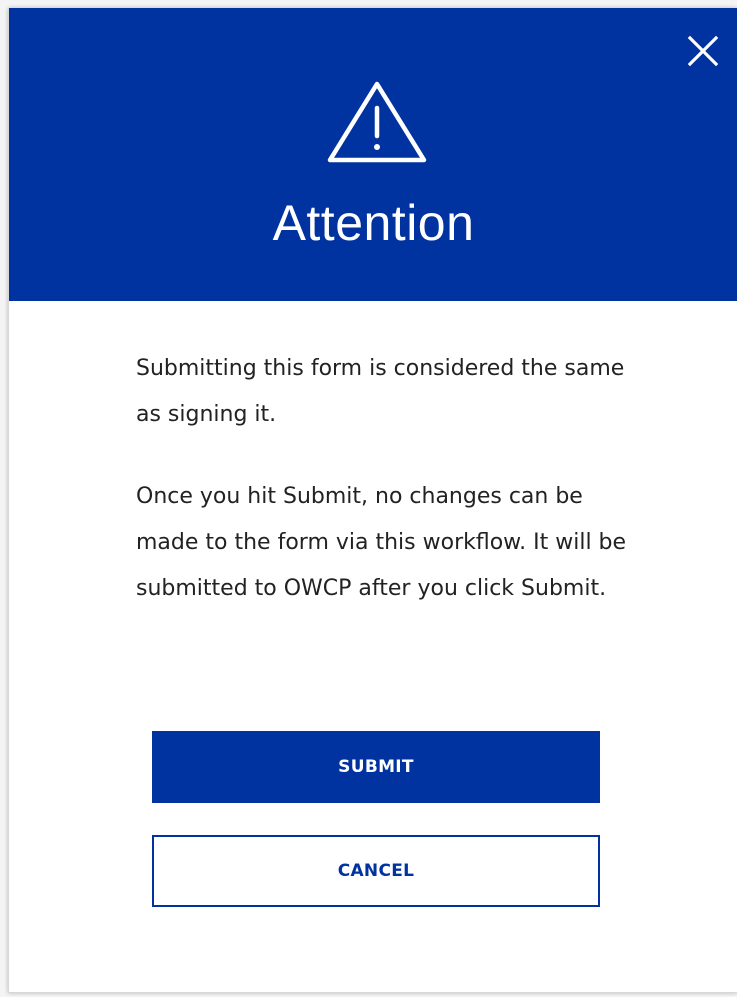  I want to click on close-button, so click(703, 51).